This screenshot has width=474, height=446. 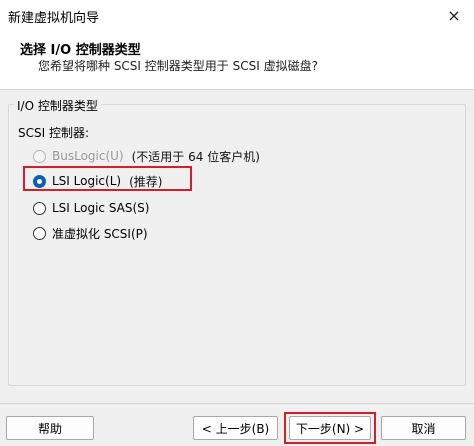 I want to click on radio-option-paravirtual-scsi: 准虚拟化 SCSI(P), so click(x=90, y=233).